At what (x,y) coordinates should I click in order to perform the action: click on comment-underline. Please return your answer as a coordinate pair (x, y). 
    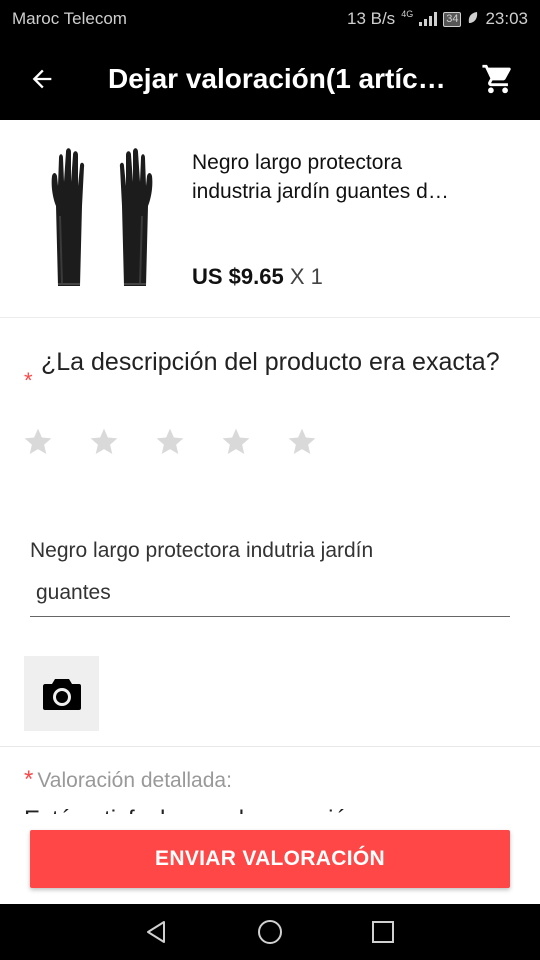
    Looking at the image, I should click on (270, 616).